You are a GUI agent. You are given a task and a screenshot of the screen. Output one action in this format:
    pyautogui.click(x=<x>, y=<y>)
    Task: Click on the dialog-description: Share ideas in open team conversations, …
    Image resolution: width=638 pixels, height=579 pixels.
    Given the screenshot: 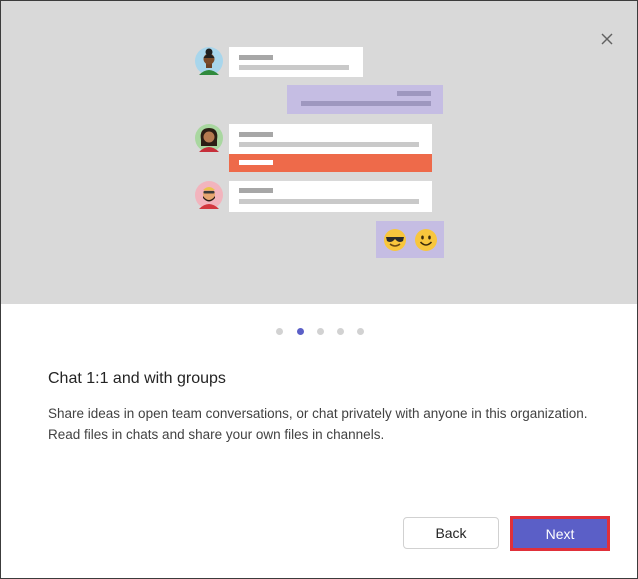 What is the action you would take?
    pyautogui.click(x=318, y=424)
    